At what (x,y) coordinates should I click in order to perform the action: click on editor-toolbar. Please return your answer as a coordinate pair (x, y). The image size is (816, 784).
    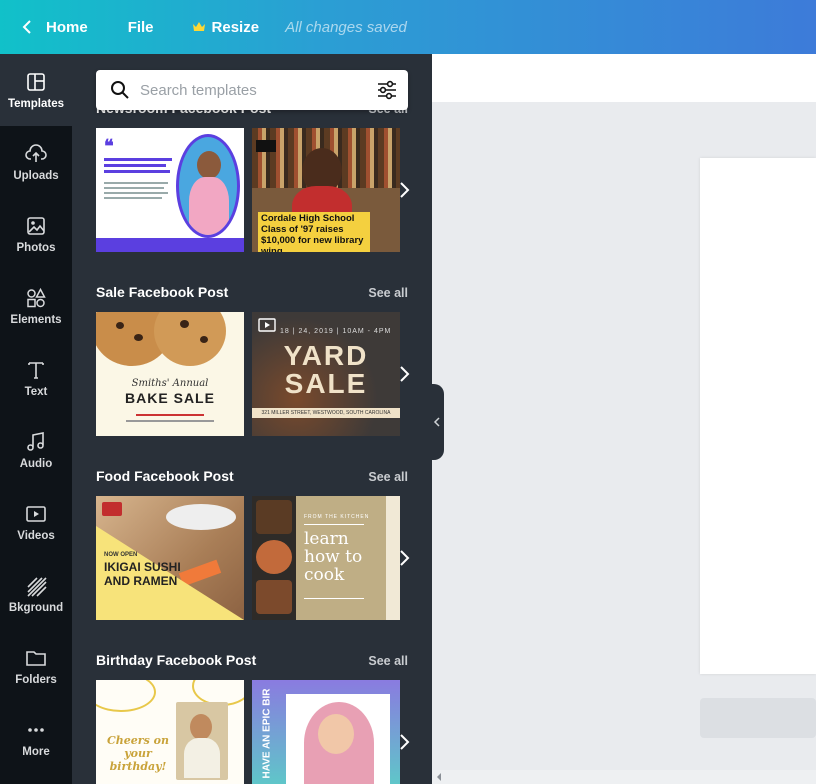
    Looking at the image, I should click on (624, 78).